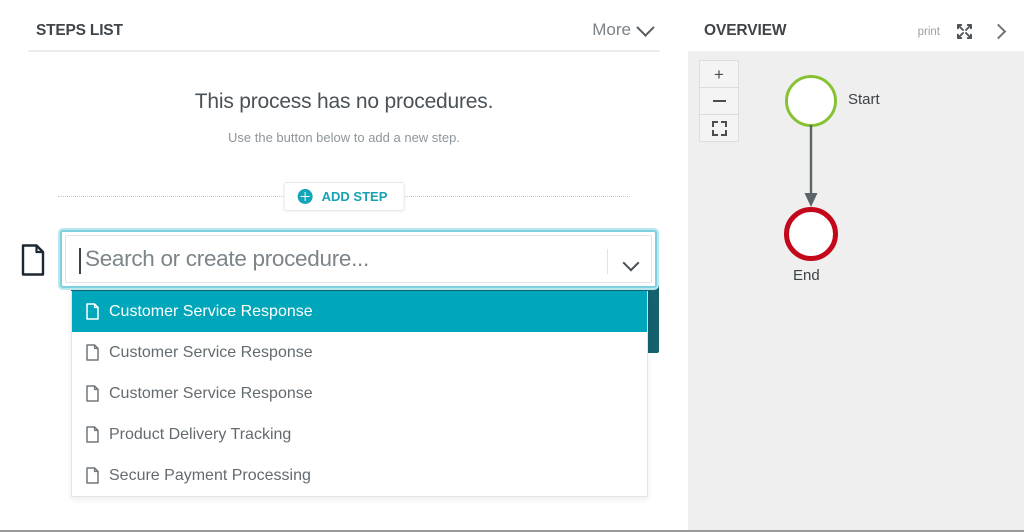  I want to click on add-step-button: ADD STEP, so click(344, 196).